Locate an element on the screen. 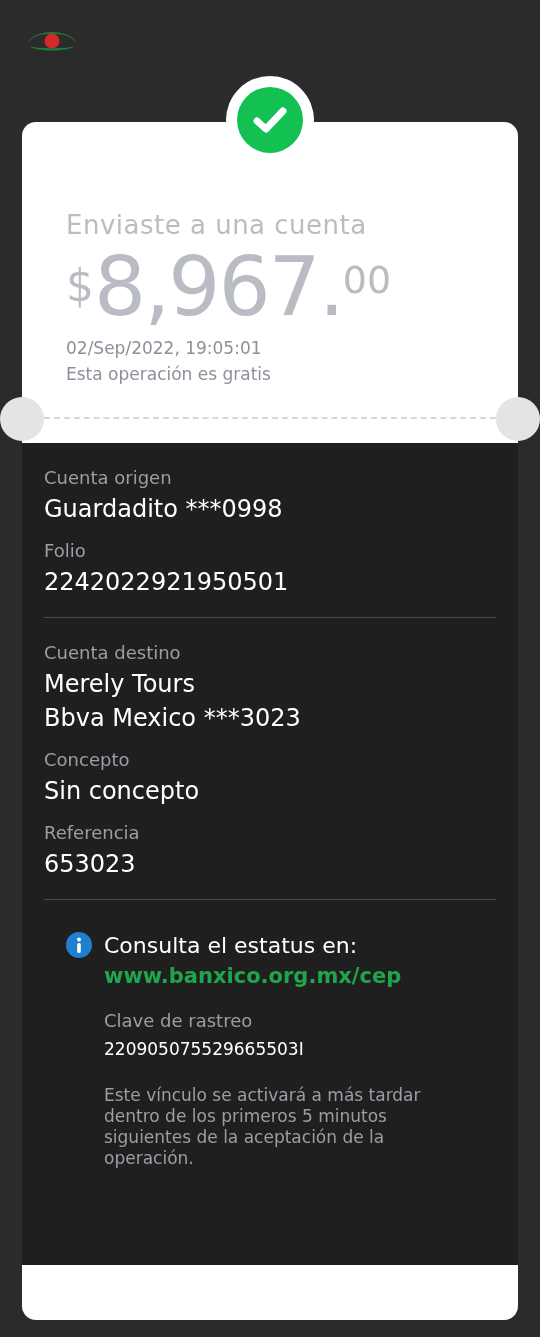  banxico-link: www.banxico.org.mx/cep is located at coordinates (289, 976).